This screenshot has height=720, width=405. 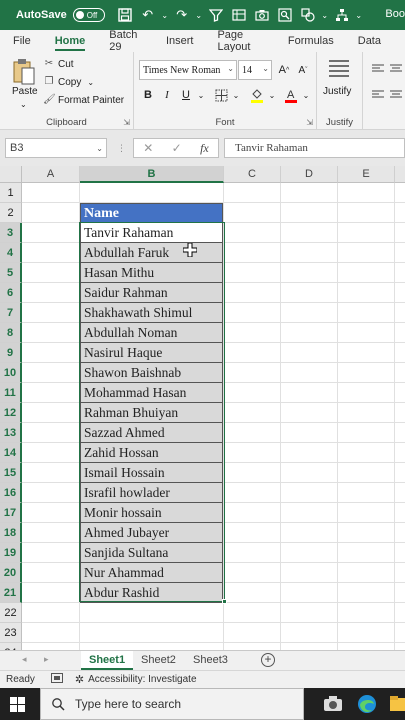 What do you see at coordinates (11, 433) in the screenshot?
I see `row-header: 13` at bounding box center [11, 433].